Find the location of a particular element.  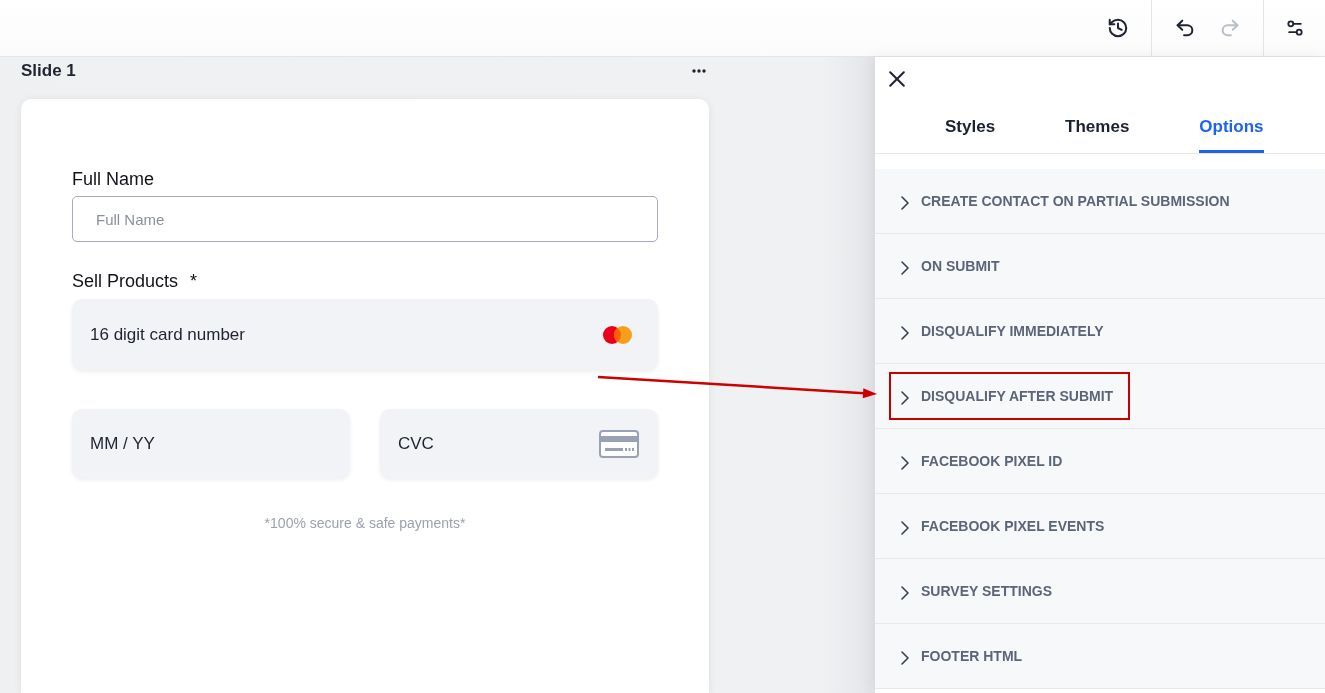

expiry-field: MM / YY is located at coordinates (211, 443).